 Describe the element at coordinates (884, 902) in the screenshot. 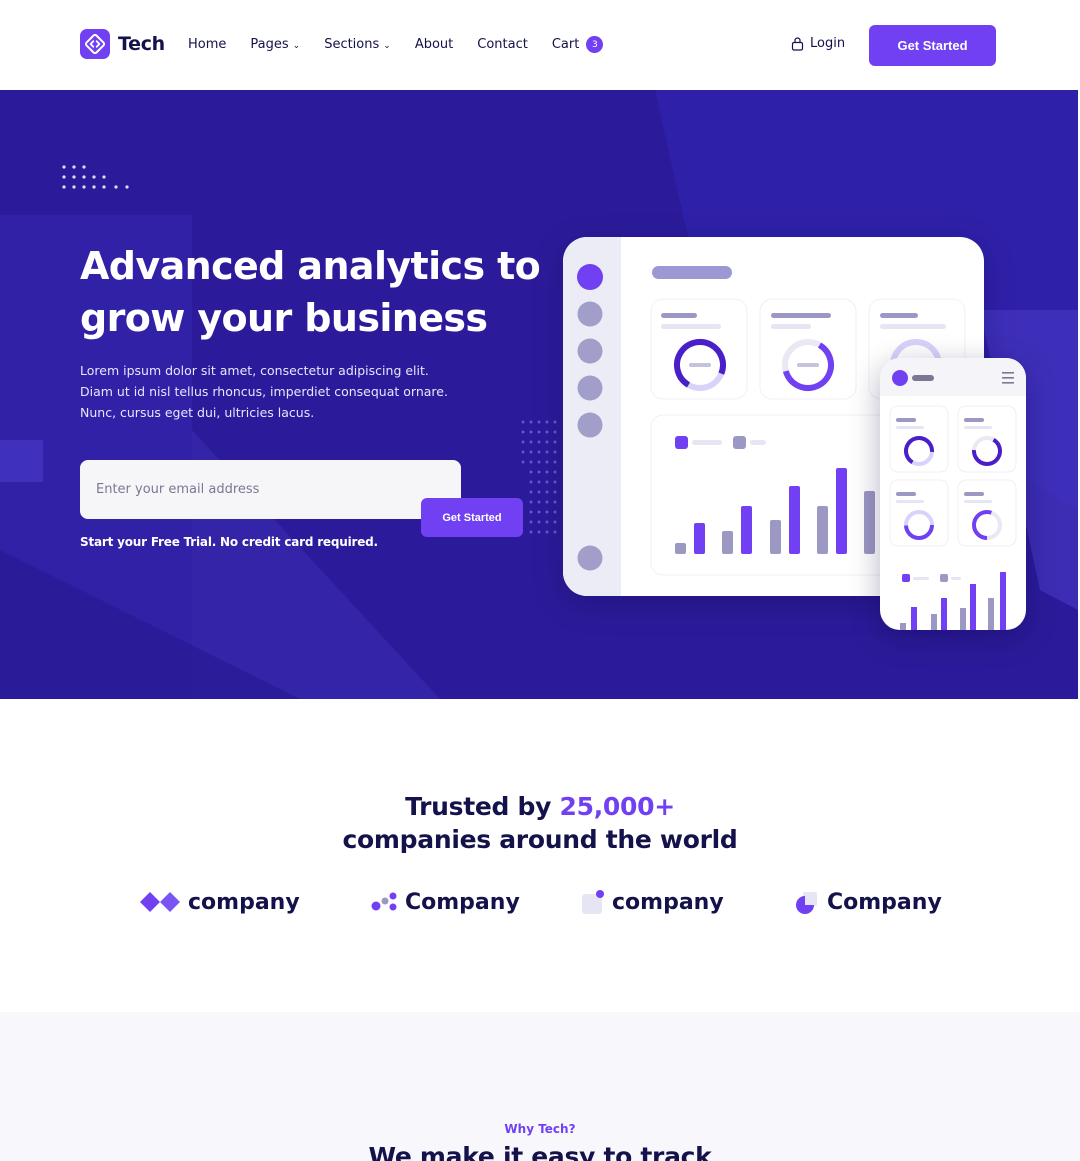

I see `company-name-4: Company` at that location.